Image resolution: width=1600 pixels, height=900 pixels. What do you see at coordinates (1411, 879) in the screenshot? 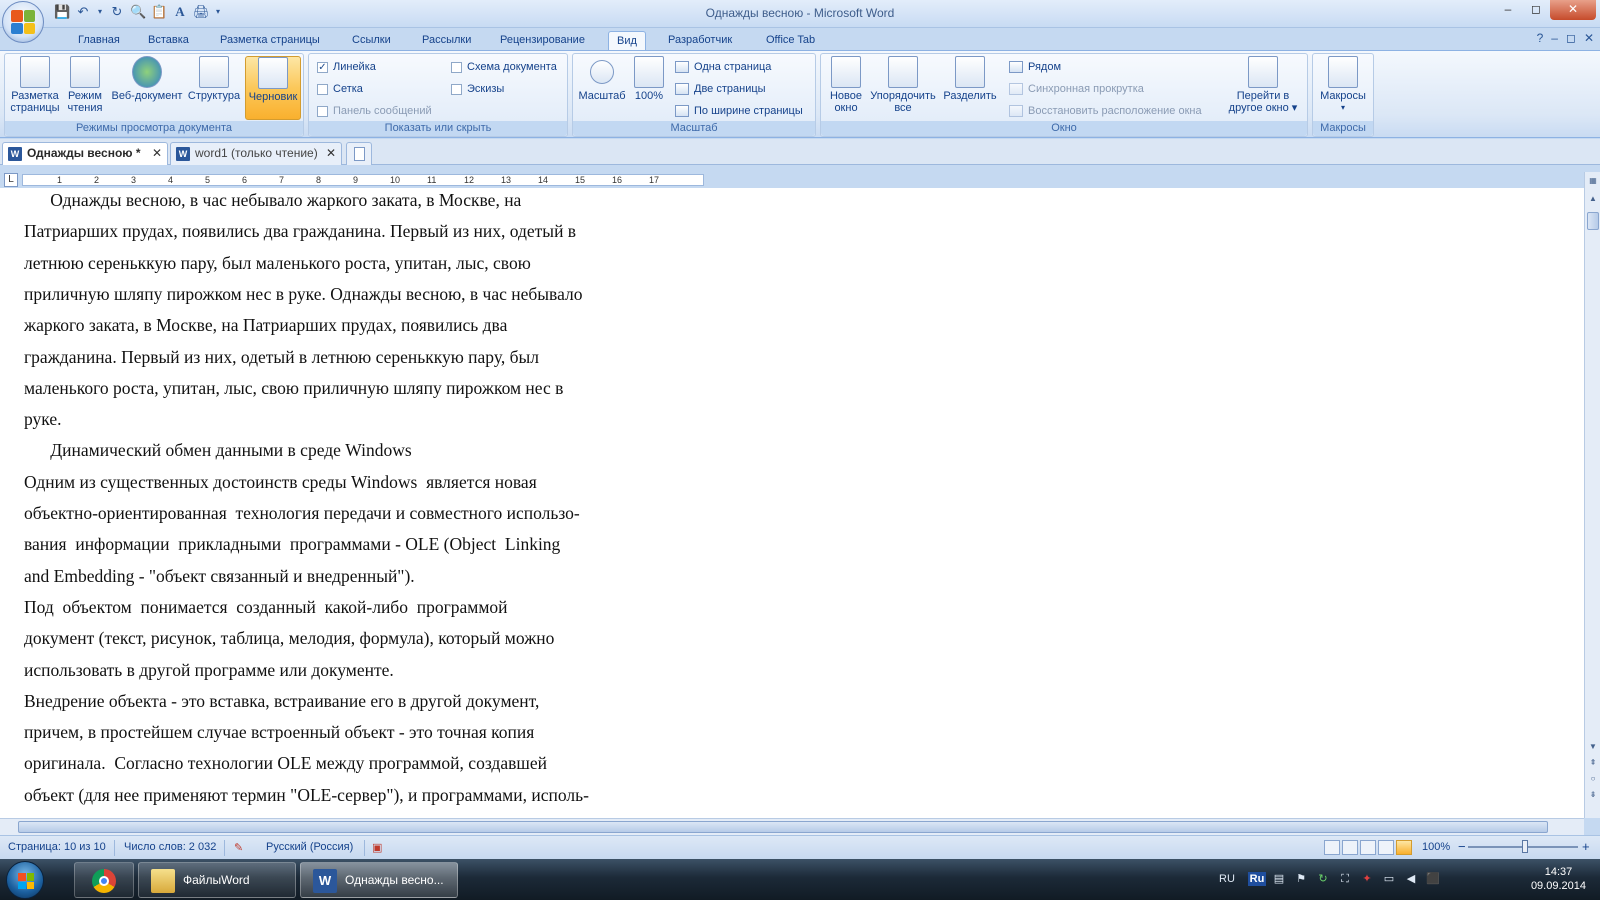
I see `volume-tray-icon: ◀` at bounding box center [1411, 879].